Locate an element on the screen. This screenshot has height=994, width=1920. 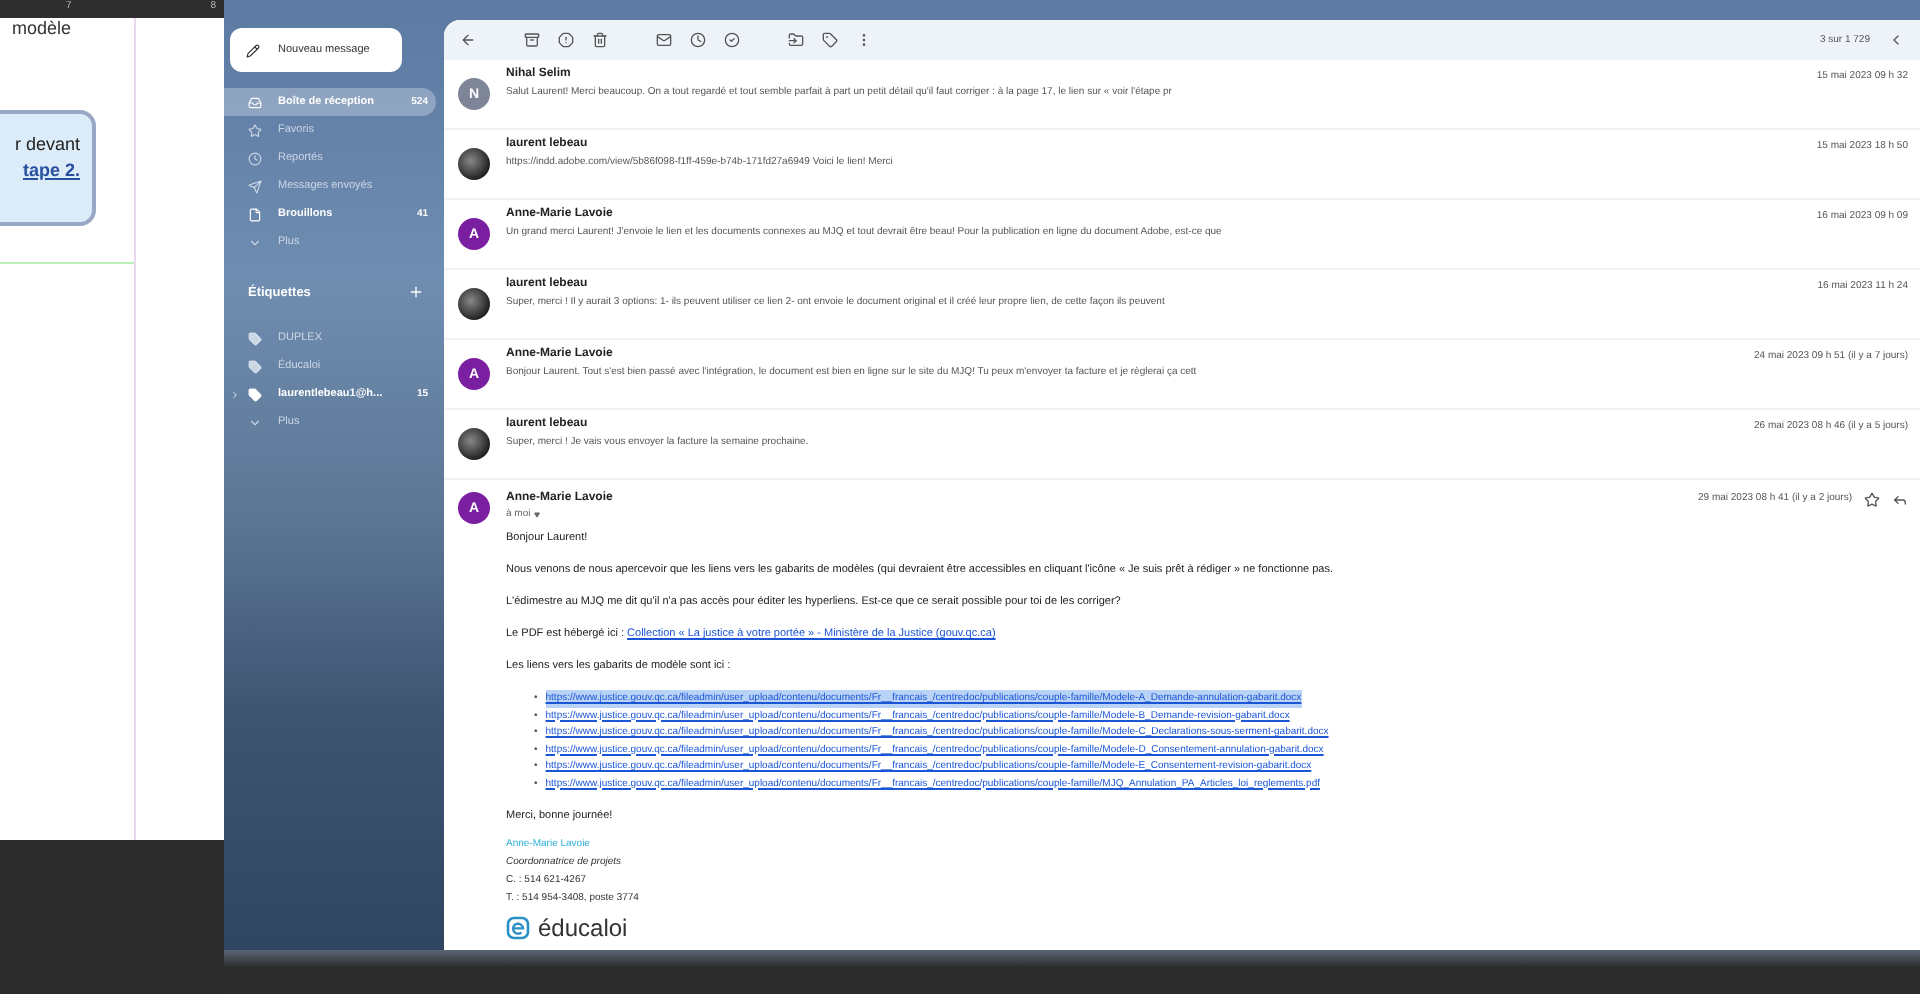
folder-icon is located at coordinates (796, 40).